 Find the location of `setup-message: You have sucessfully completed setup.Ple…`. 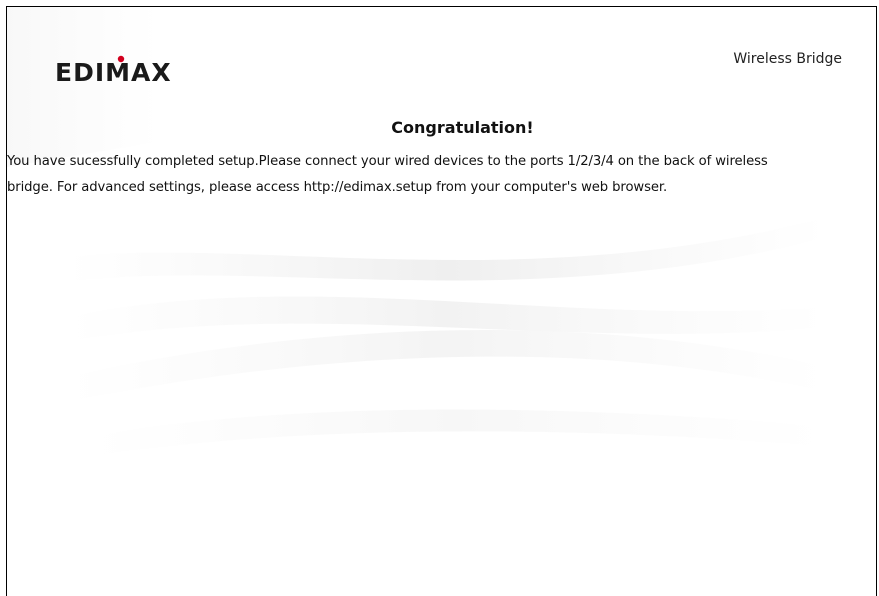

setup-message: You have sucessfully completed setup.Ple… is located at coordinates (441, 175).